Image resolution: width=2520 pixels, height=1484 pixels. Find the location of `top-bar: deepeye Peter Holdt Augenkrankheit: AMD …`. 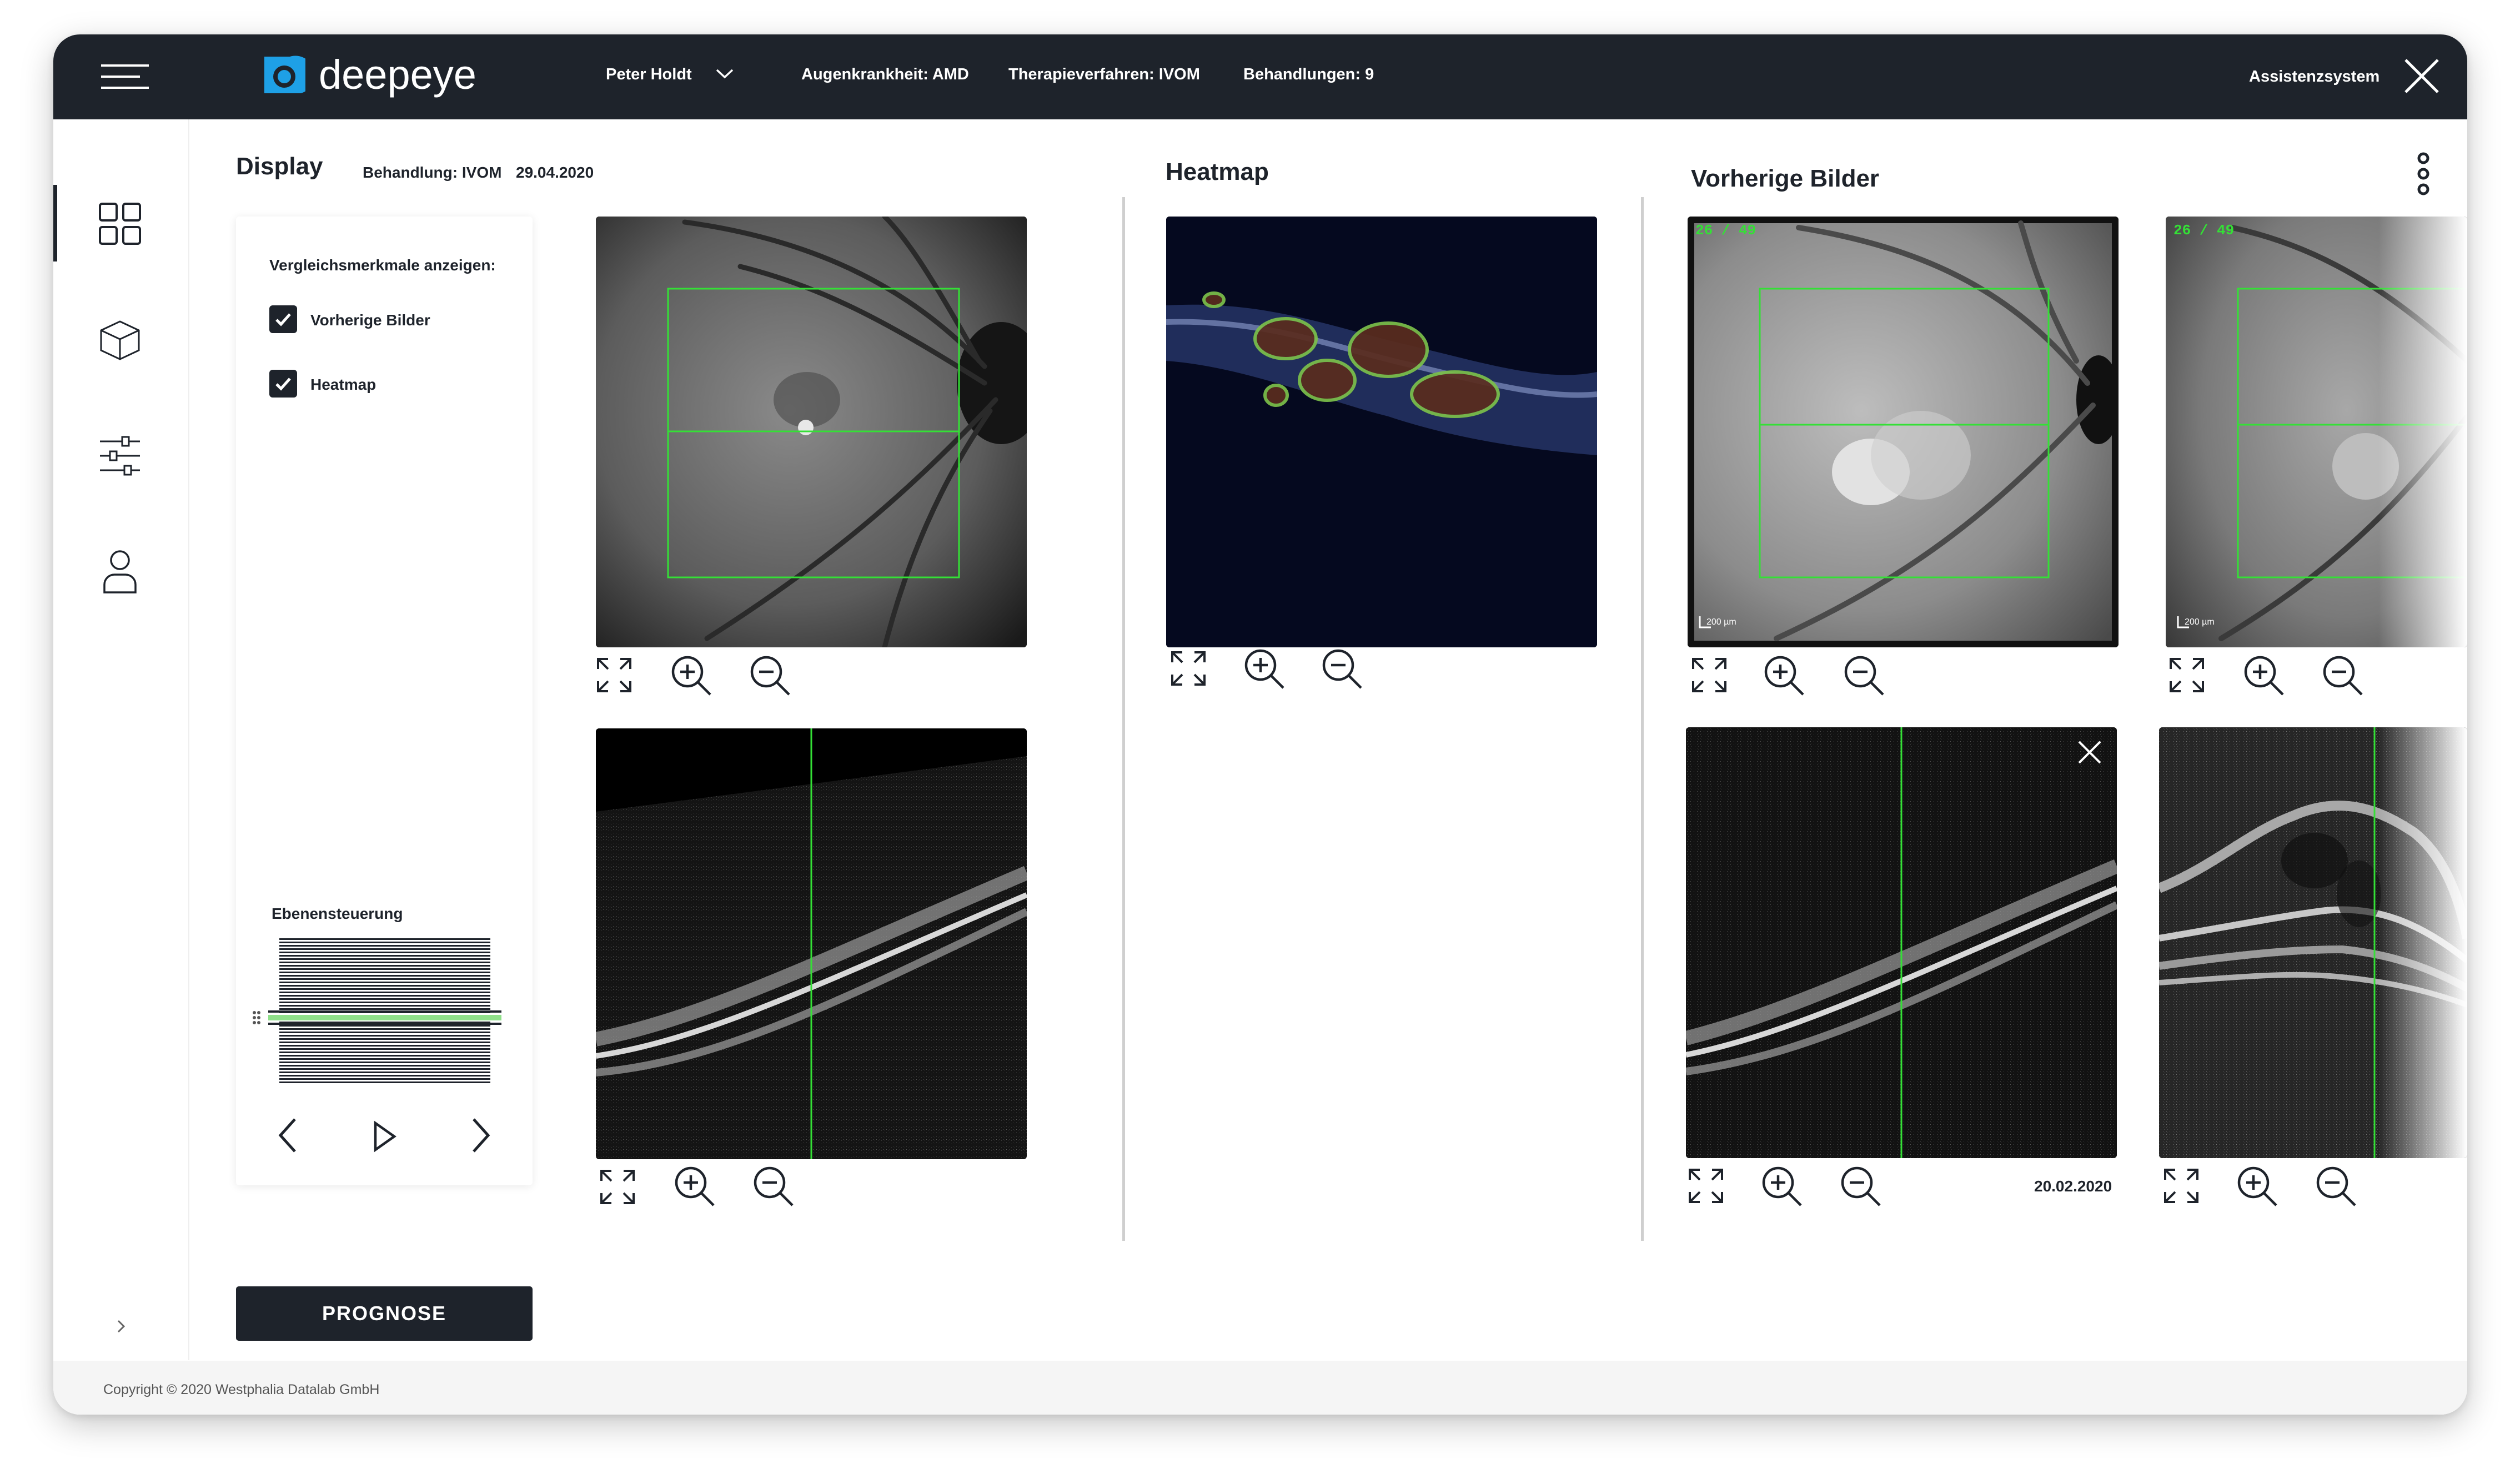

top-bar: deepeye Peter Holdt Augenkrankheit: AMD … is located at coordinates (1260, 76).